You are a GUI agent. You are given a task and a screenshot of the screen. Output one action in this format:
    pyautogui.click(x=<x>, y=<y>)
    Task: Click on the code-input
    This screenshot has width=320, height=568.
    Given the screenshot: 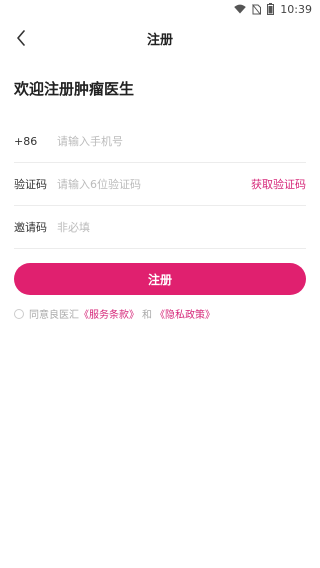 What is the action you would take?
    pyautogui.click(x=154, y=184)
    